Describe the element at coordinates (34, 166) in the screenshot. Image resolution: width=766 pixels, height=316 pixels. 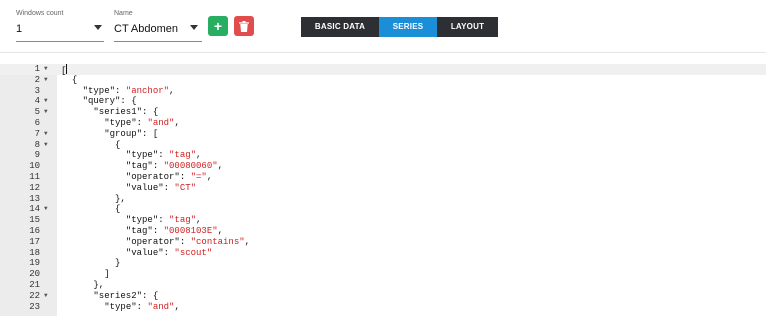
I see `line-number: 10` at that location.